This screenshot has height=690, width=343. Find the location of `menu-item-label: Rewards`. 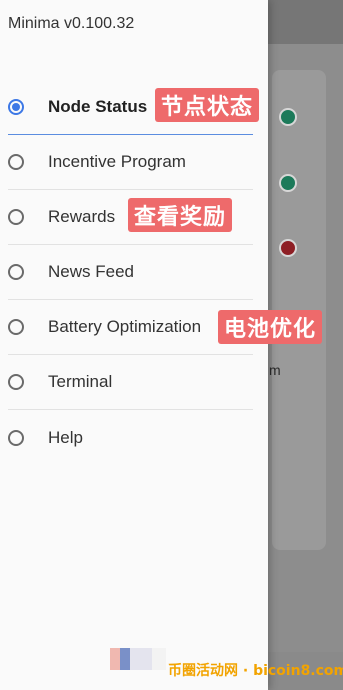

menu-item-label: Rewards is located at coordinates (82, 216).